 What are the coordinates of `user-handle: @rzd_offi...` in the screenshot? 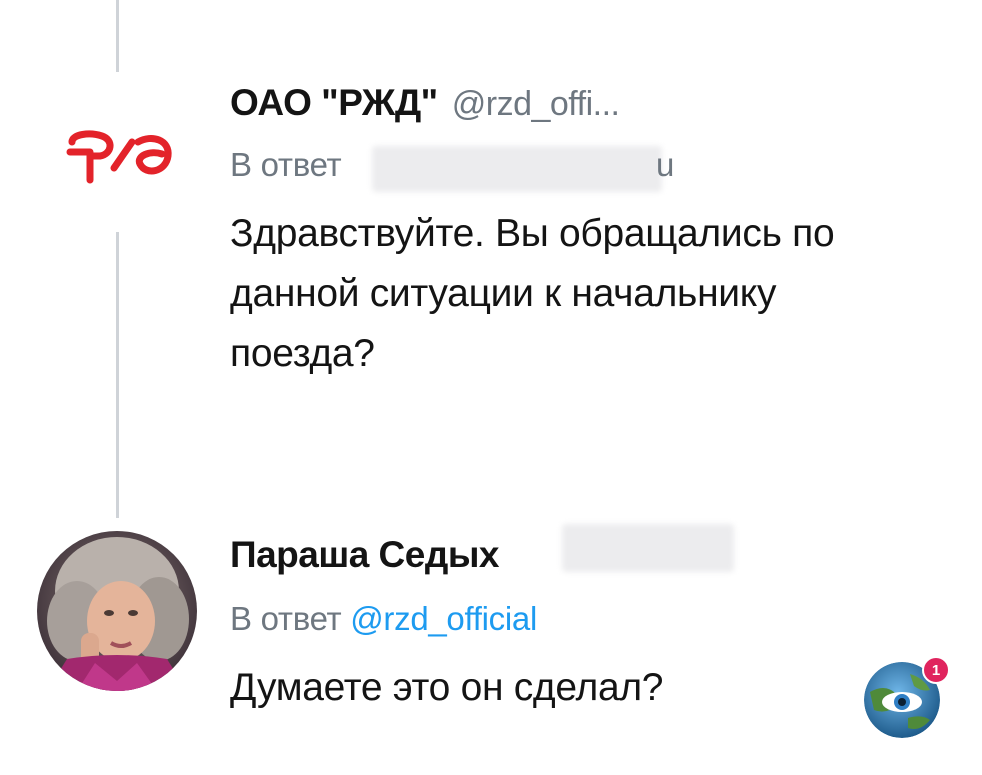 It's located at (536, 104).